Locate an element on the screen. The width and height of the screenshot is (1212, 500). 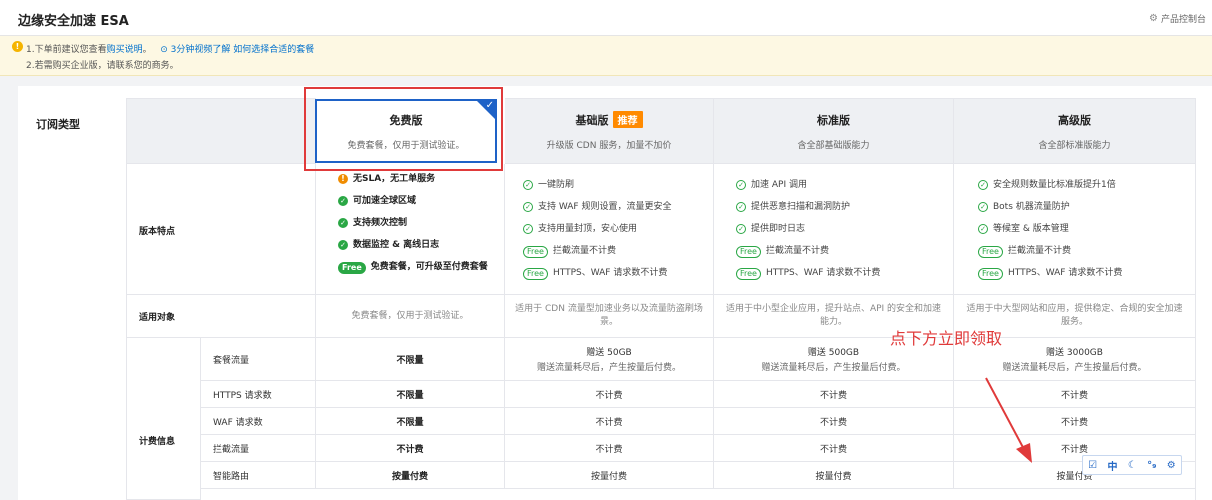
annotation-arrow is located at coordinates (1008, 420).